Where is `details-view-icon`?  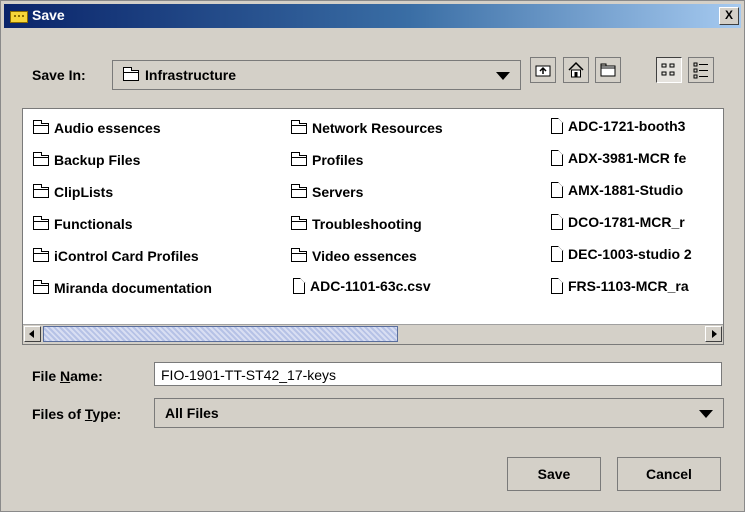 details-view-icon is located at coordinates (700, 70).